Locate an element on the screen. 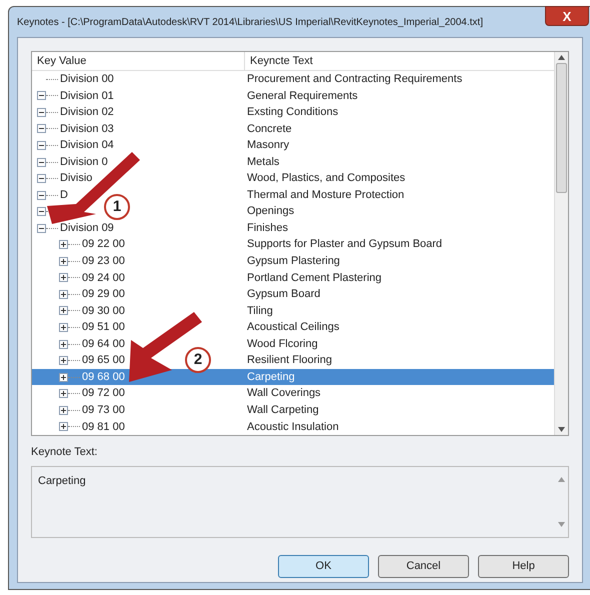 The width and height of the screenshot is (590, 595). tree-row: Division 00 Procurement and Contracting Requirements is located at coordinates (293, 79).